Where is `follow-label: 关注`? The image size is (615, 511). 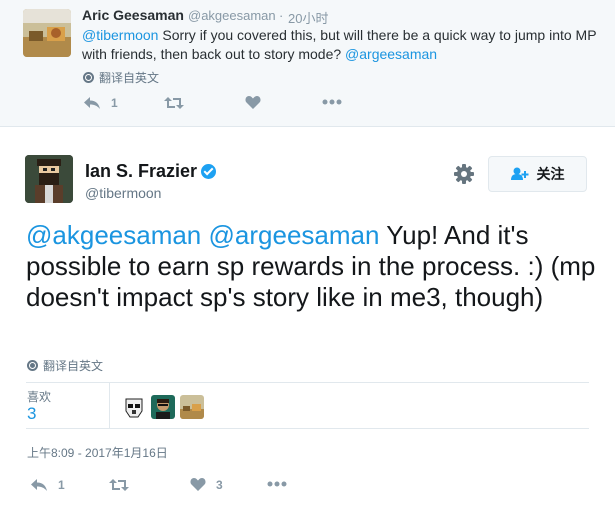 follow-label: 关注 is located at coordinates (550, 174).